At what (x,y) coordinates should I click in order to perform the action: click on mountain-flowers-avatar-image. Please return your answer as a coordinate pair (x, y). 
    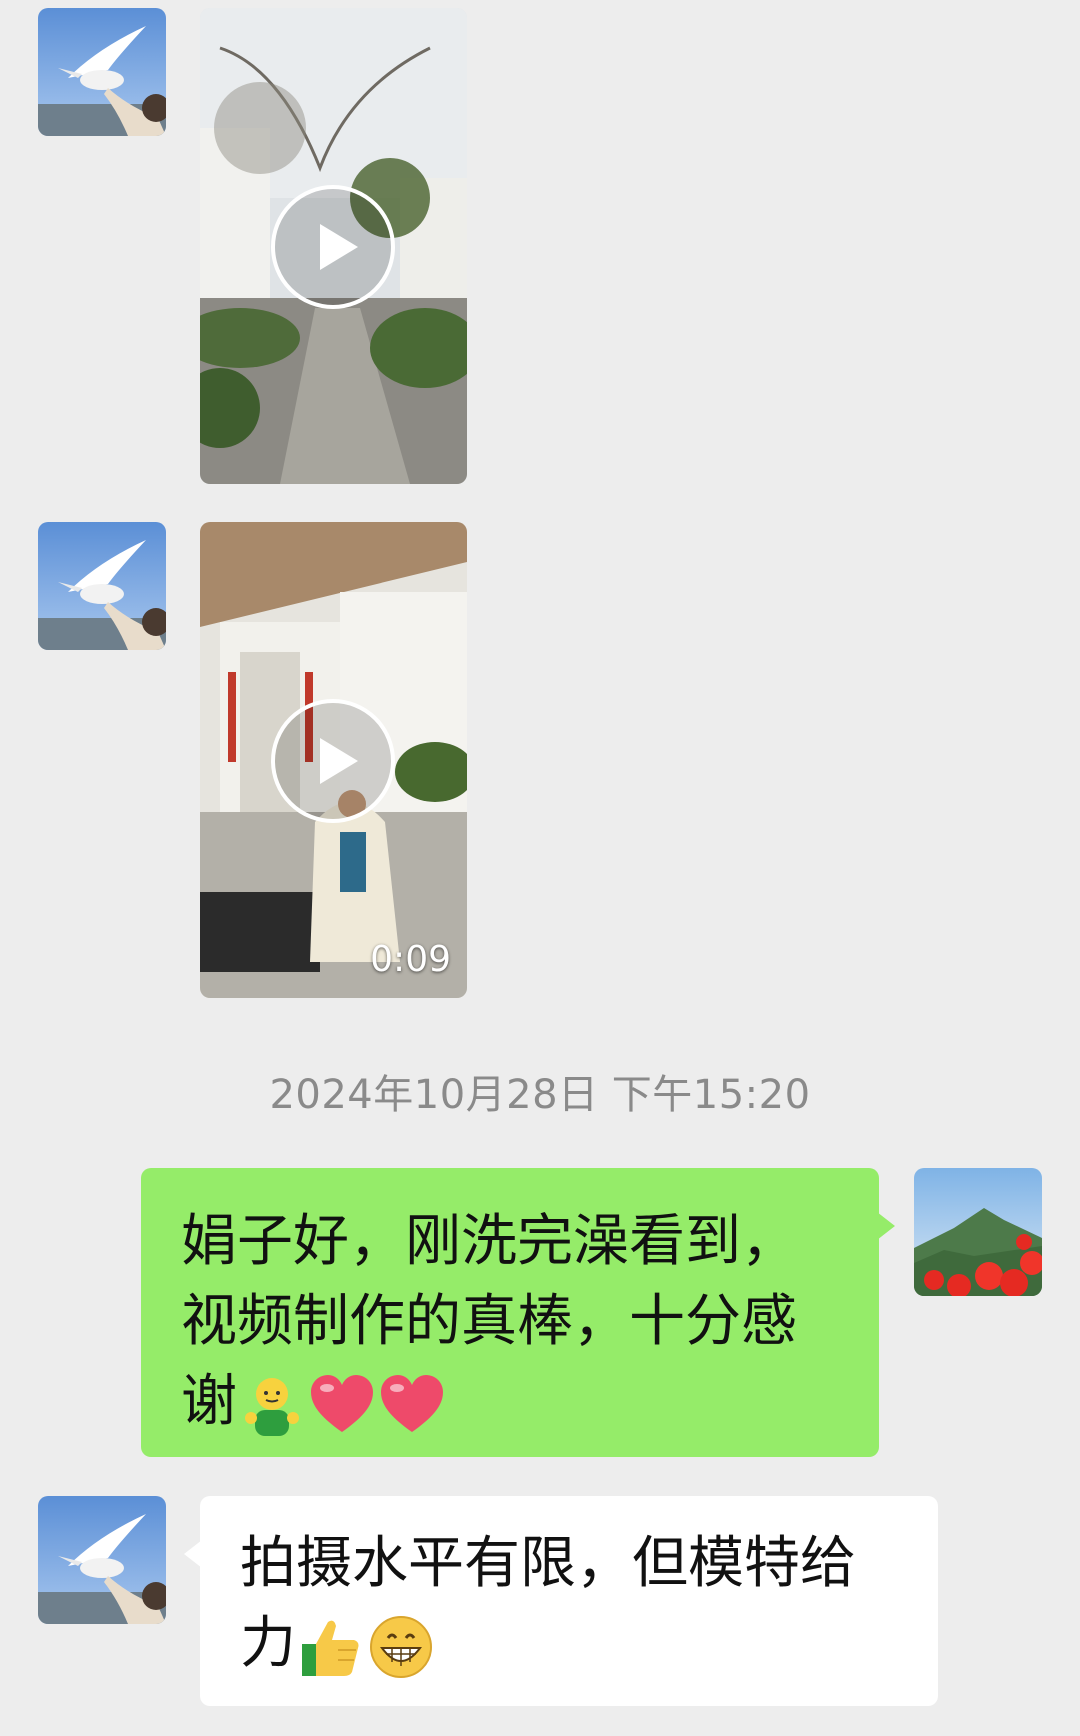
    Looking at the image, I should click on (978, 1232).